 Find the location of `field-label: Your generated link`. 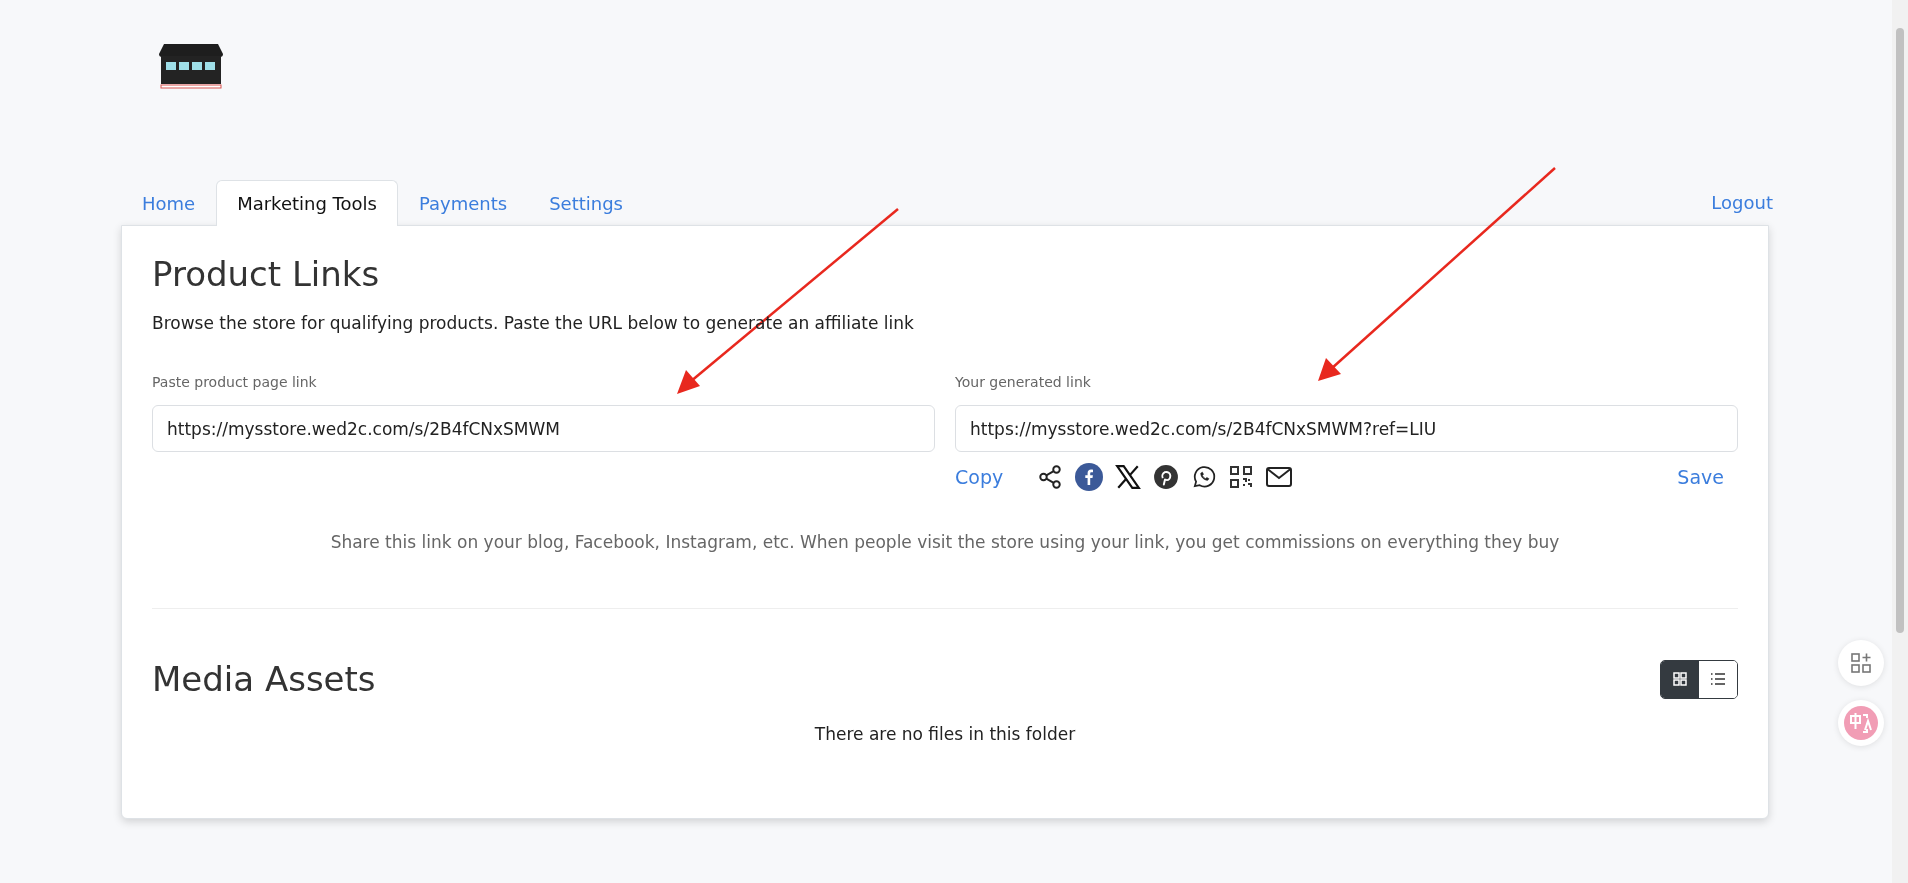

field-label: Your generated link is located at coordinates (1023, 382).